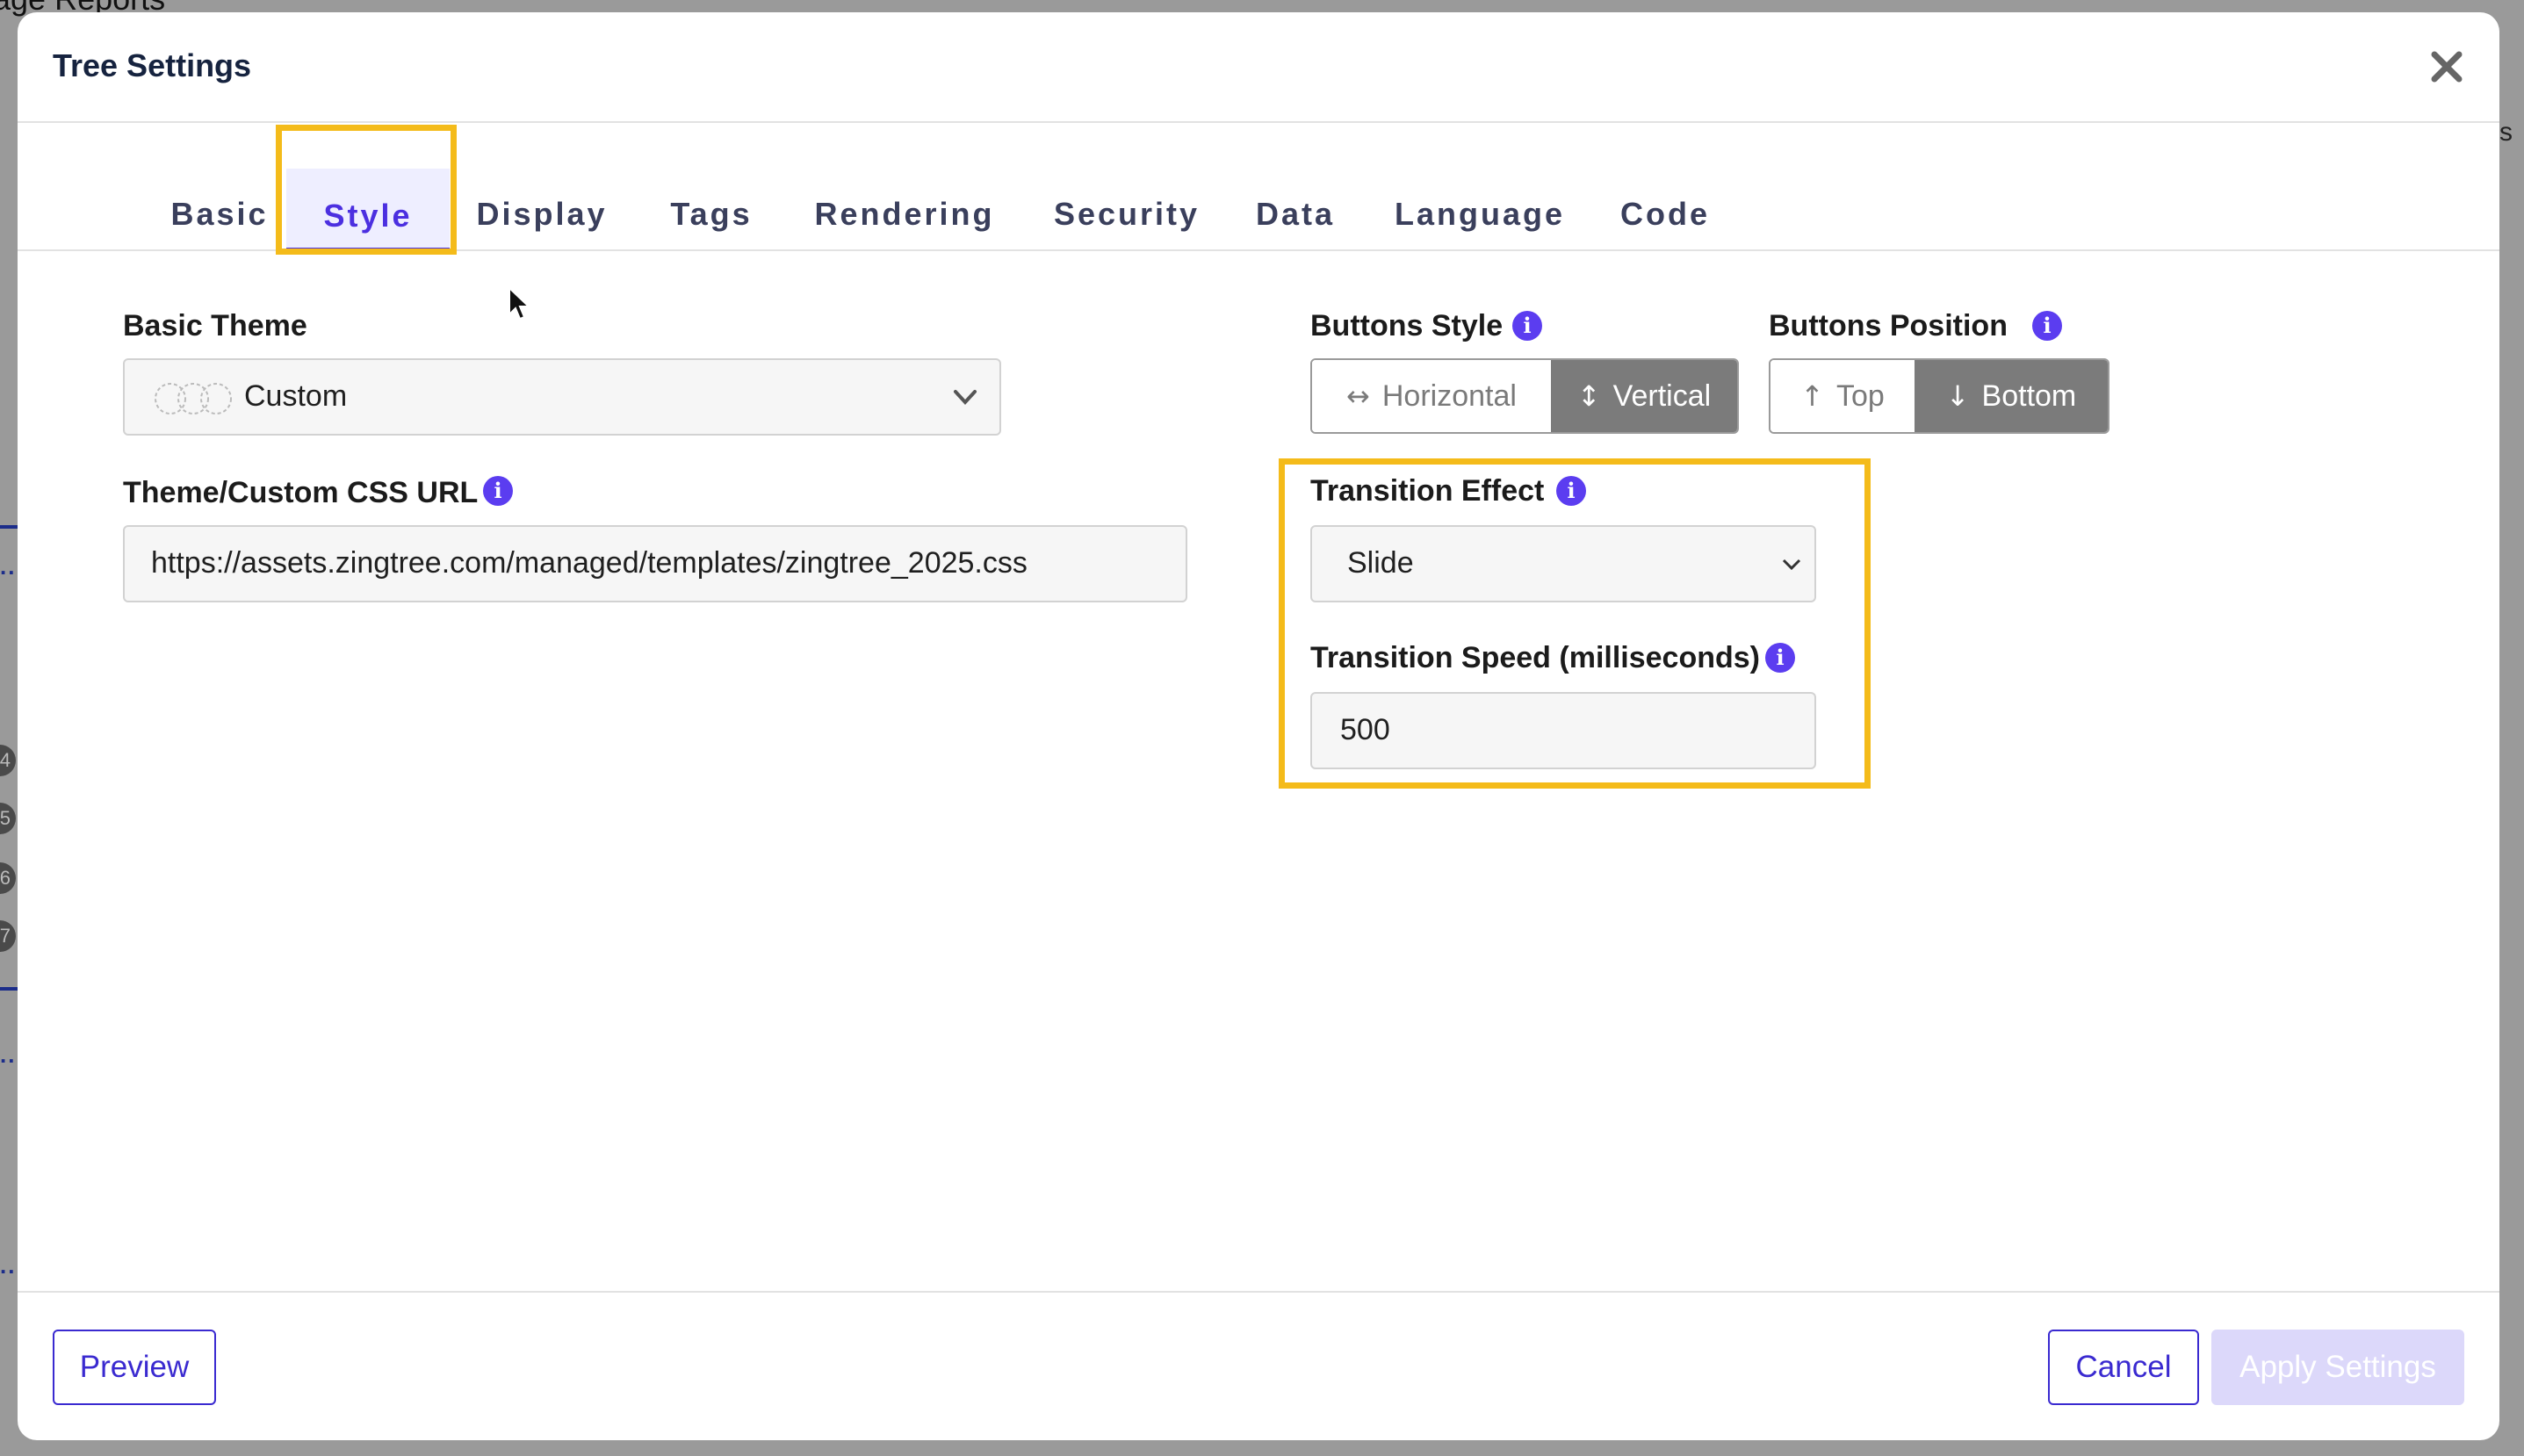  What do you see at coordinates (1812, 396) in the screenshot?
I see `arrow-up-icon: ↑` at bounding box center [1812, 396].